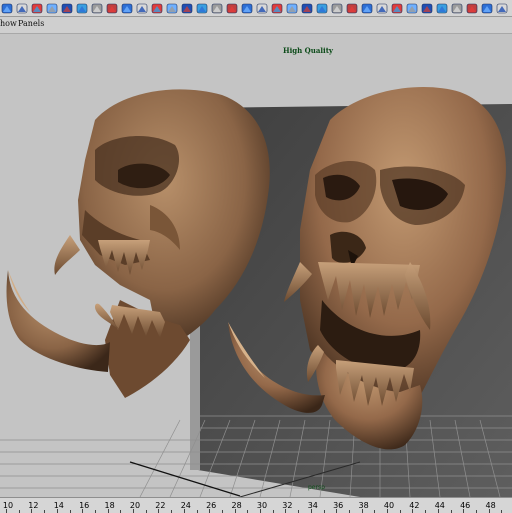  Describe the element at coordinates (262, 7) in the screenshot. I see `render-icon` at that location.